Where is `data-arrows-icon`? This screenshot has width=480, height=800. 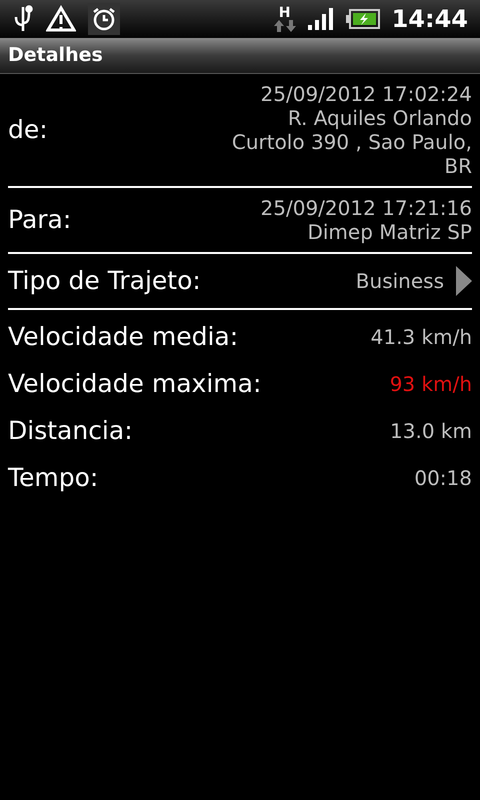
data-arrows-icon is located at coordinates (285, 26).